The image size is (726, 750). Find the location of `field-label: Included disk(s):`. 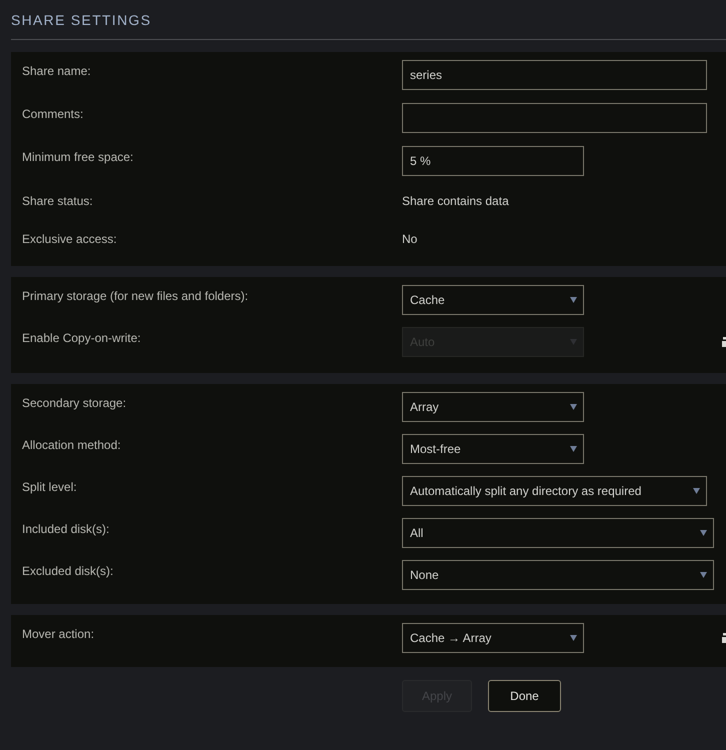

field-label: Included disk(s): is located at coordinates (66, 529).